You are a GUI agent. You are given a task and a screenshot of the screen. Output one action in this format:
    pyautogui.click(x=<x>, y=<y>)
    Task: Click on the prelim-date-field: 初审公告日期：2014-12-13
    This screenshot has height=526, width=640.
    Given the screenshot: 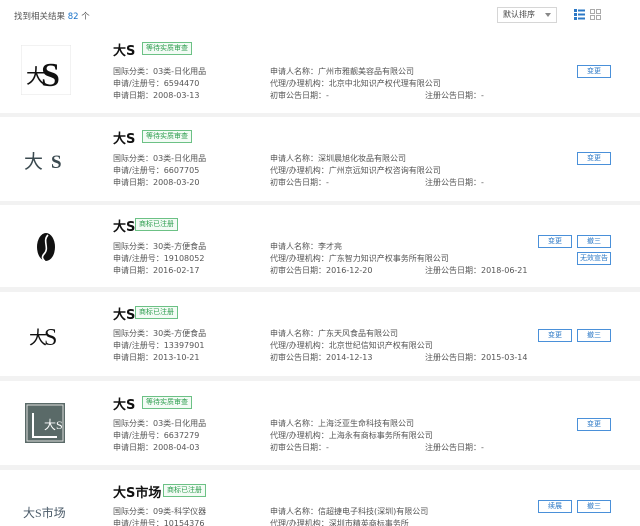 What is the action you would take?
    pyautogui.click(x=321, y=357)
    